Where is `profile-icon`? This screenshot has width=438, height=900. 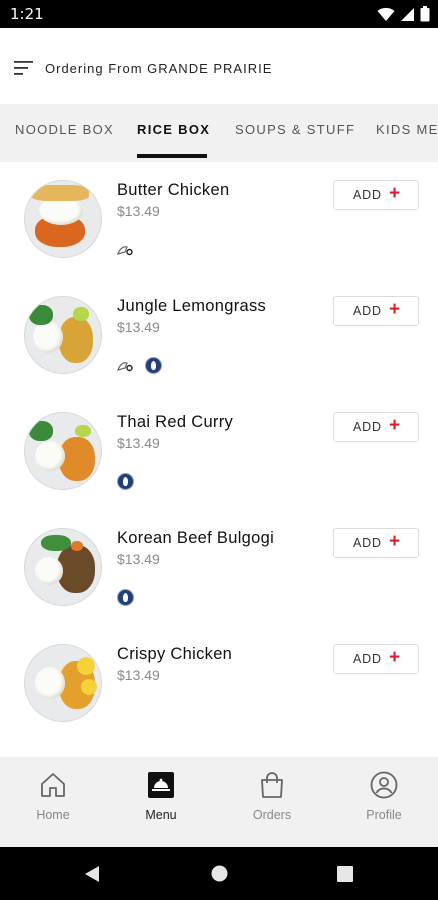
profile-icon is located at coordinates (384, 785).